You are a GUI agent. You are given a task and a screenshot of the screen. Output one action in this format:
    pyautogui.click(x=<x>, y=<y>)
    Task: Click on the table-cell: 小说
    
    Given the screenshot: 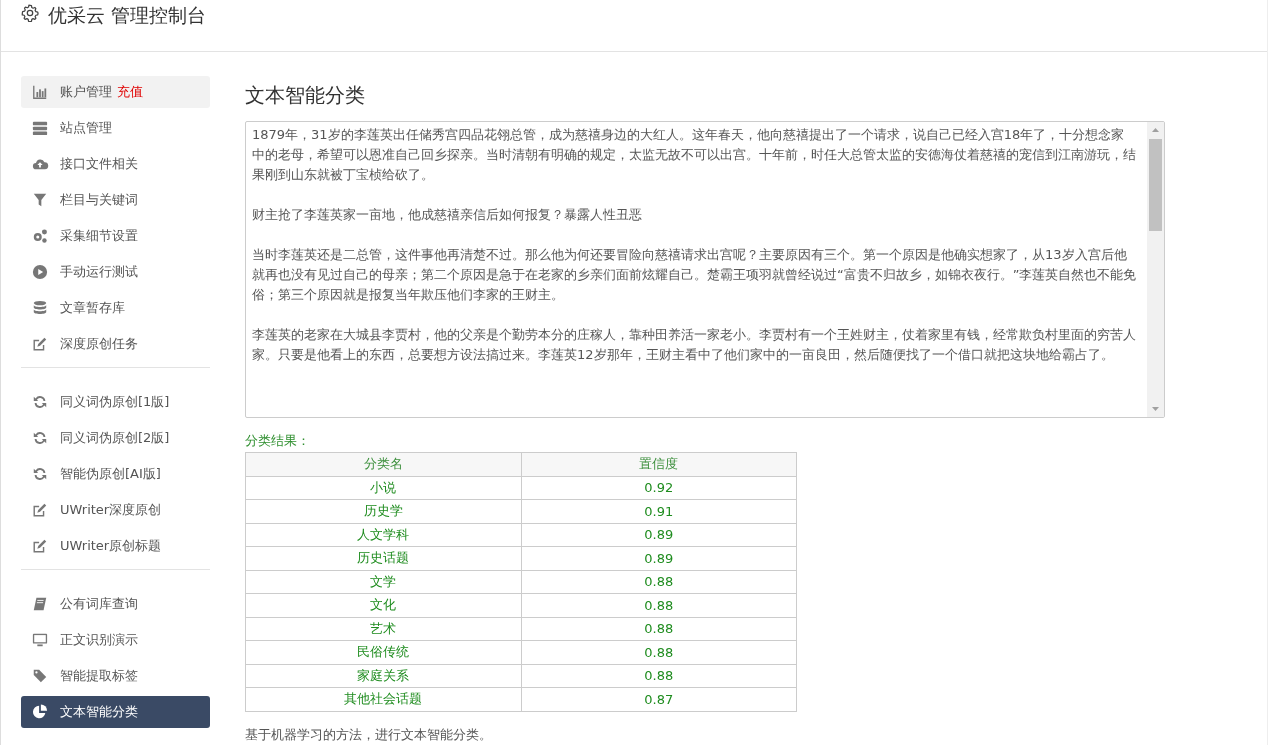 What is the action you would take?
    pyautogui.click(x=383, y=488)
    